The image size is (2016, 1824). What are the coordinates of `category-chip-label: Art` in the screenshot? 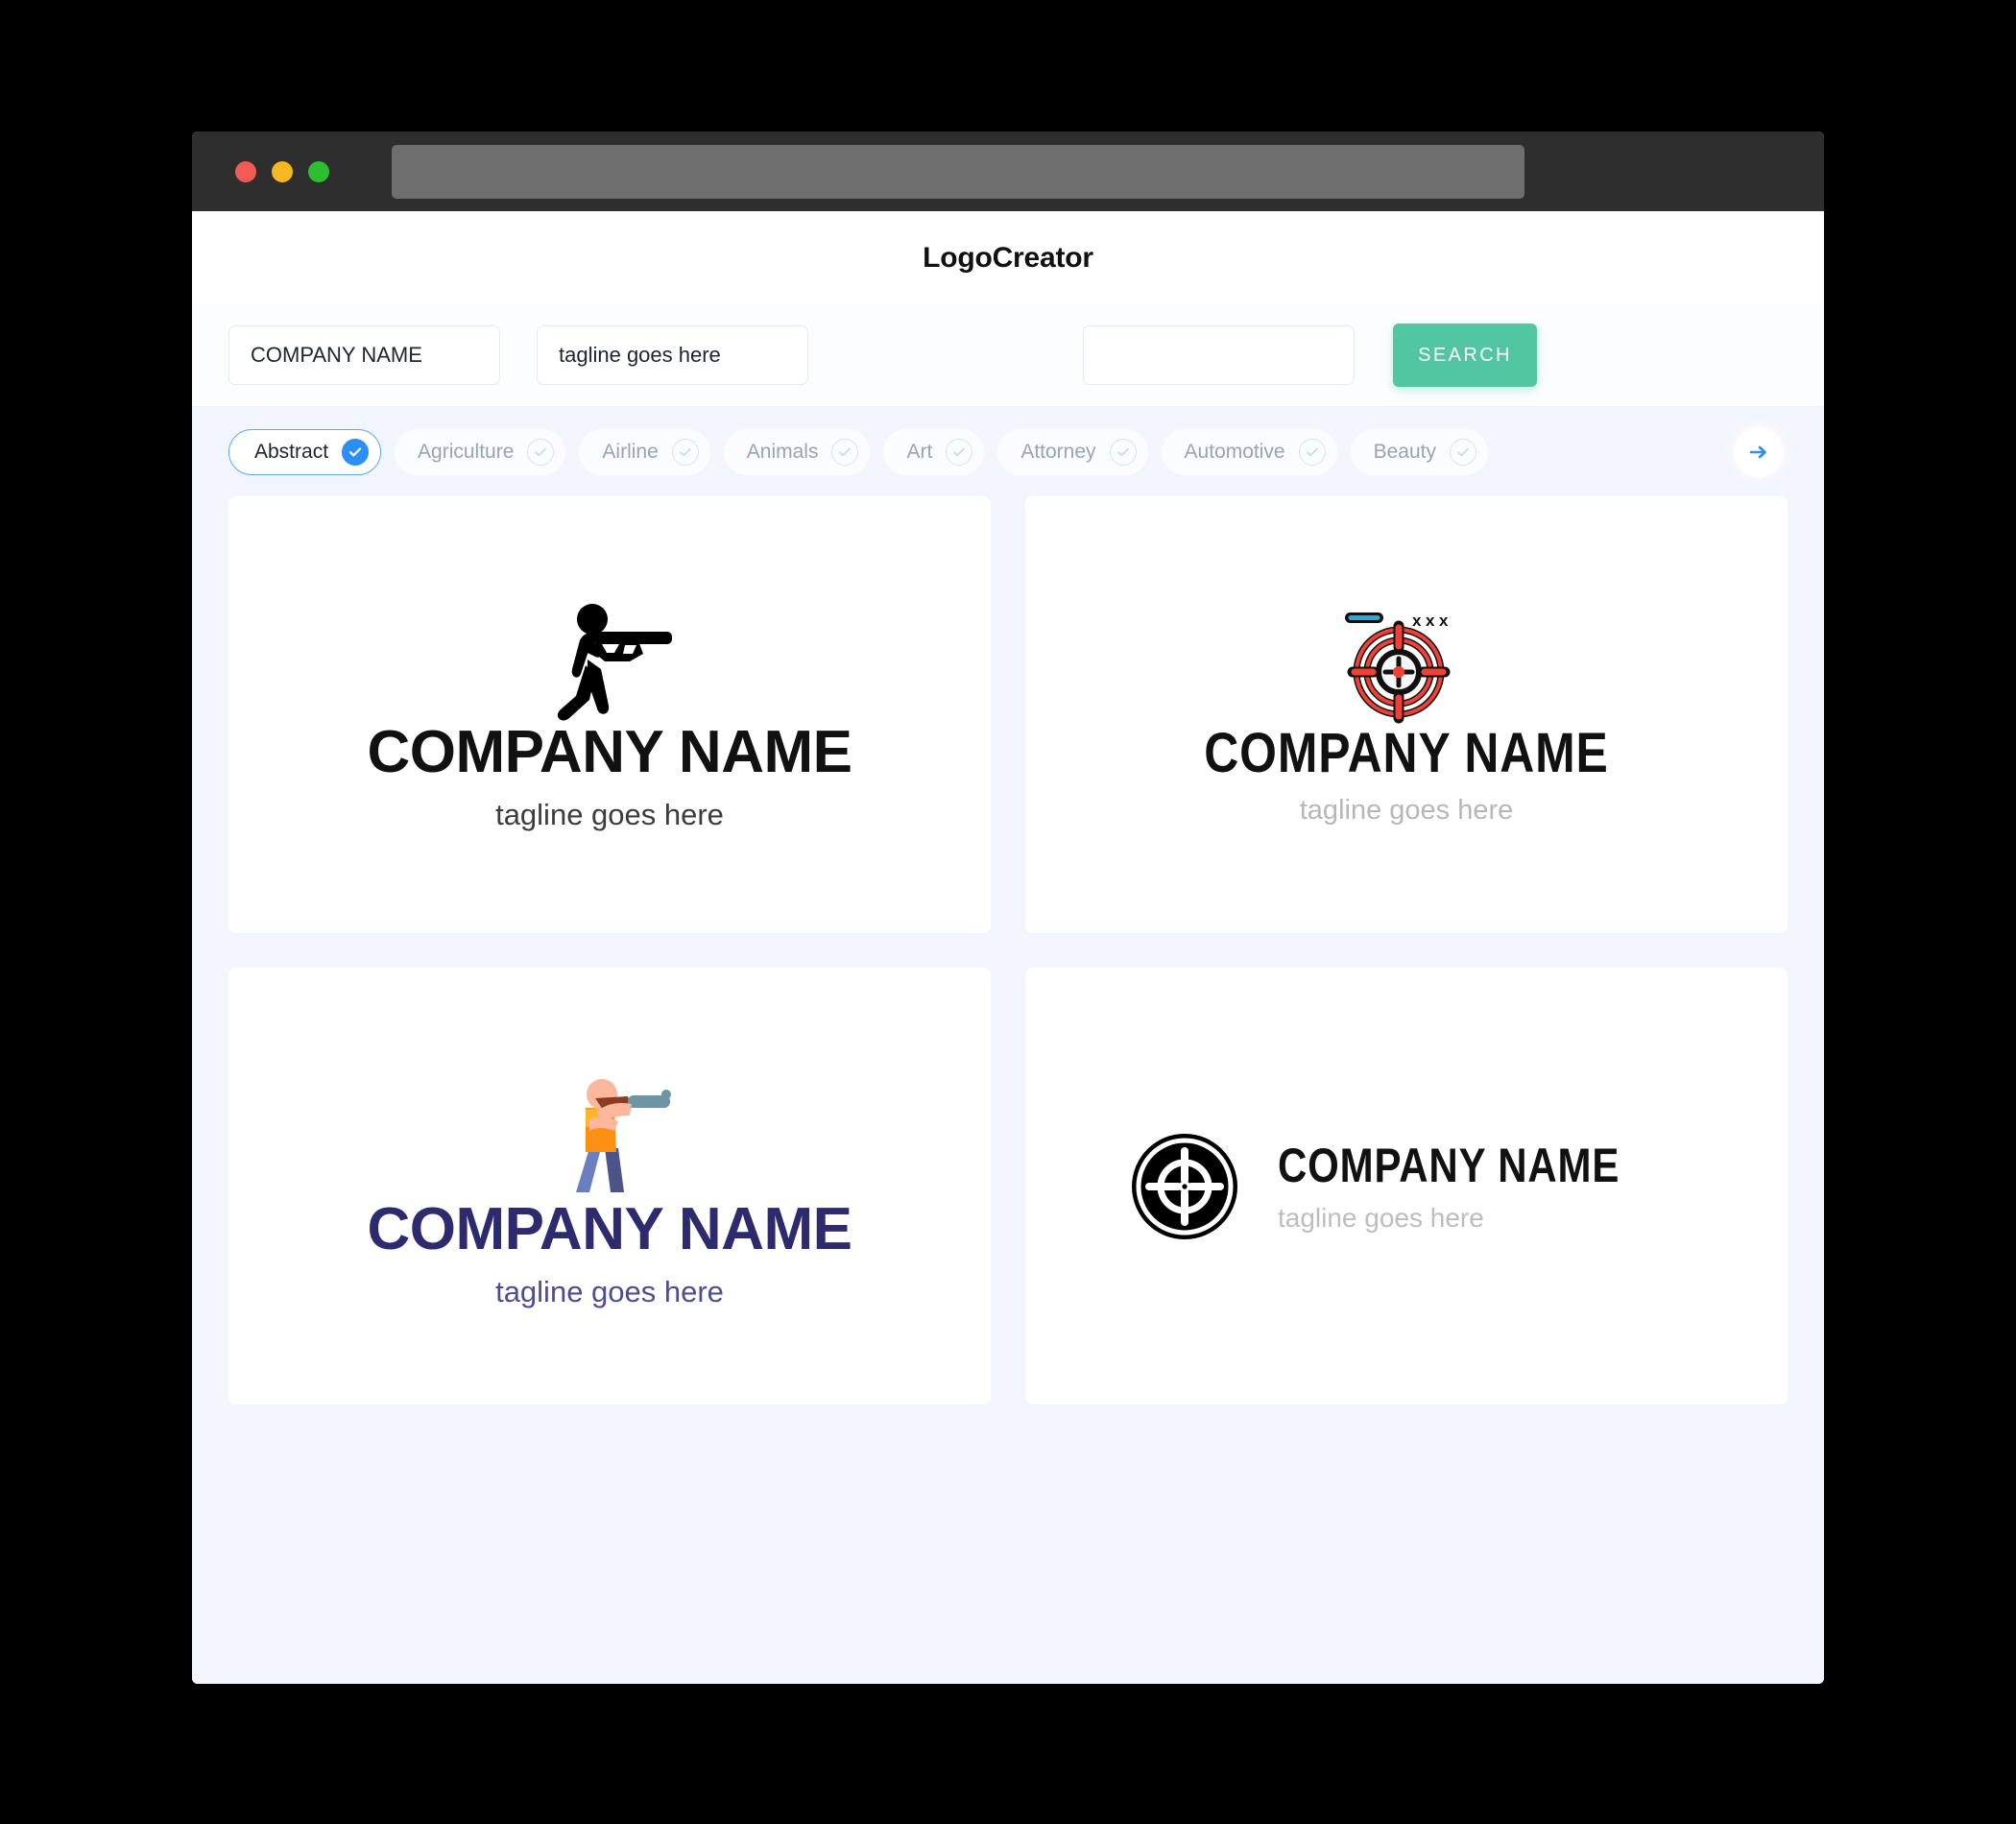 It's located at (920, 452).